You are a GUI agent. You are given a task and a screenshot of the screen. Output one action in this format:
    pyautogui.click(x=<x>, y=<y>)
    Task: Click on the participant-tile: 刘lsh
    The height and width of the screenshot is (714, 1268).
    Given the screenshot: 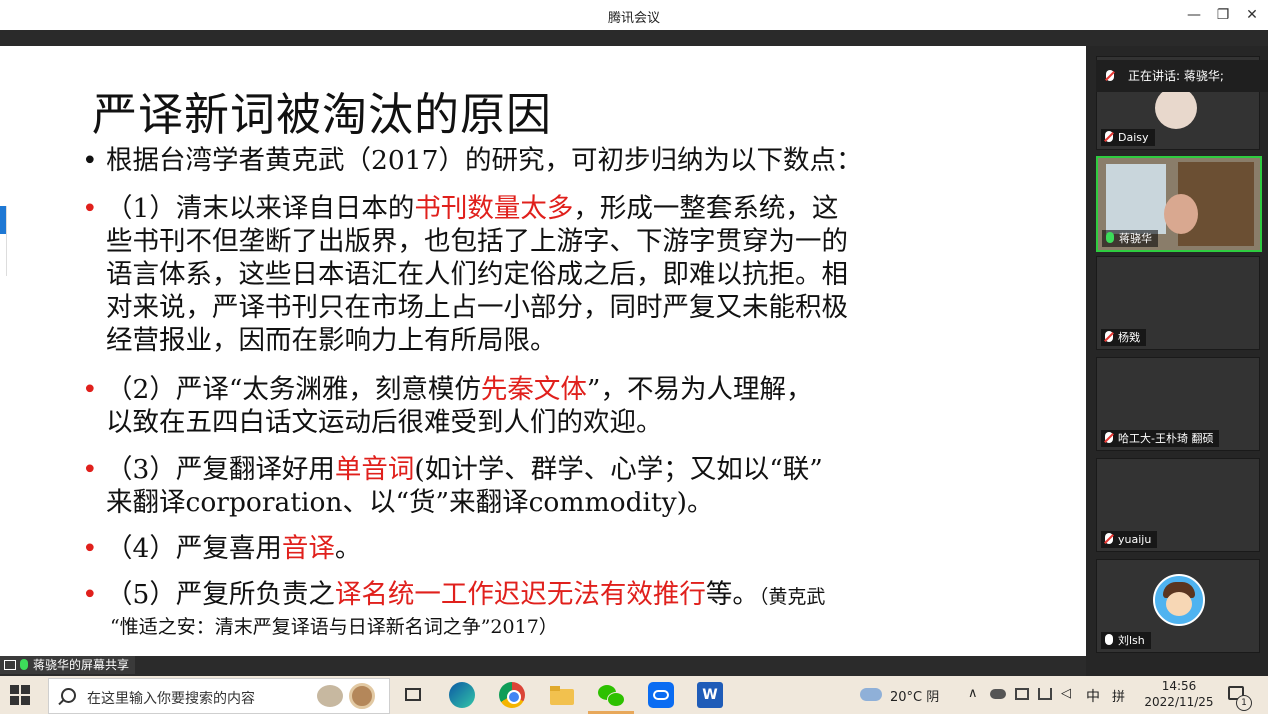 What is the action you would take?
    pyautogui.click(x=1178, y=606)
    